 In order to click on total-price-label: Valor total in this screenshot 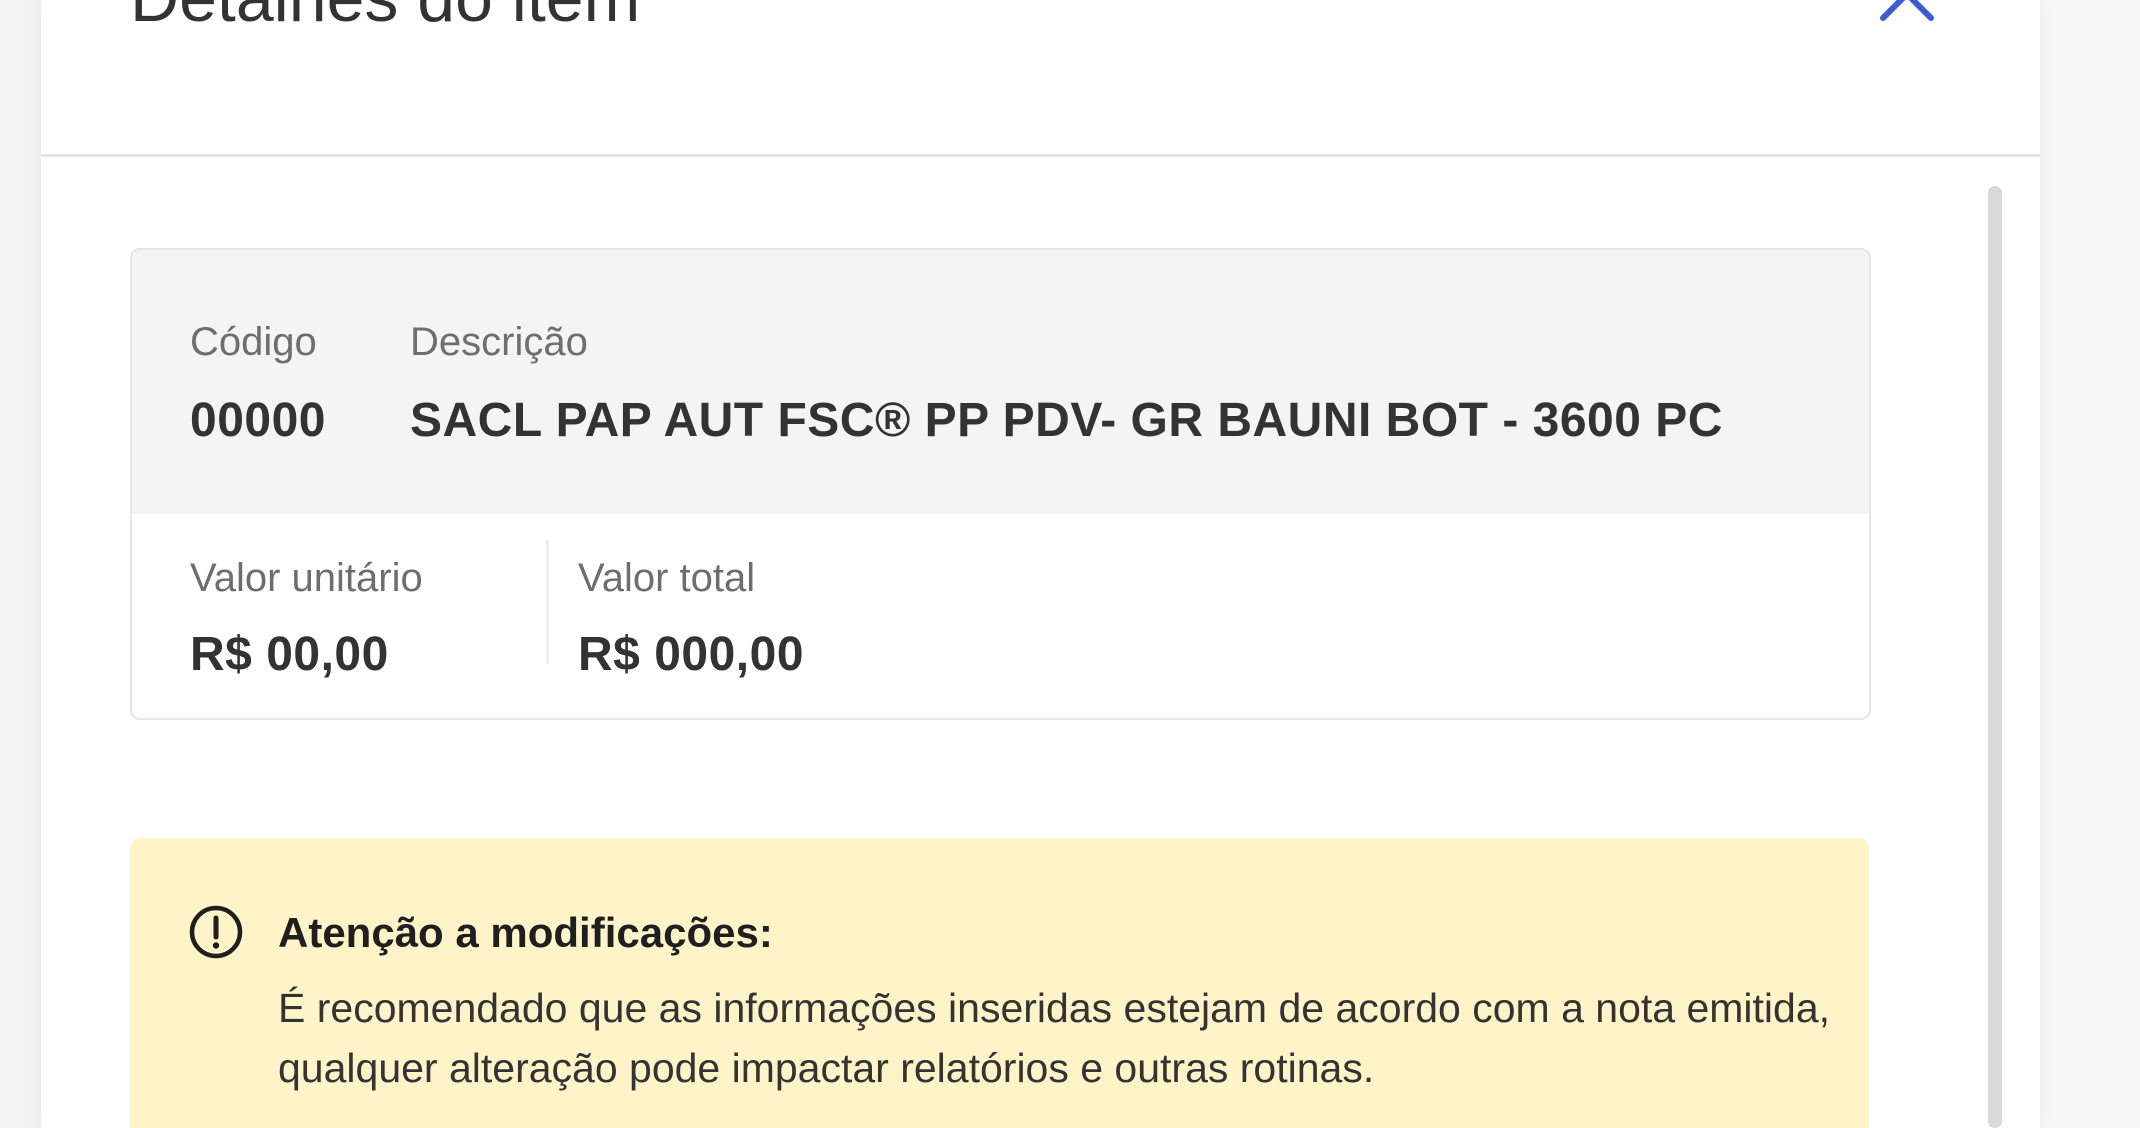, I will do `click(667, 578)`.